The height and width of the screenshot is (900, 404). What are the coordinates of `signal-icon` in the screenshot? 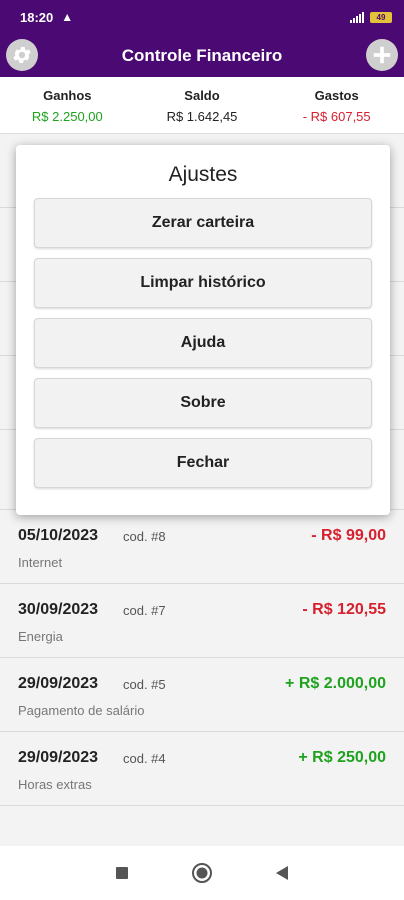 It's located at (357, 17).